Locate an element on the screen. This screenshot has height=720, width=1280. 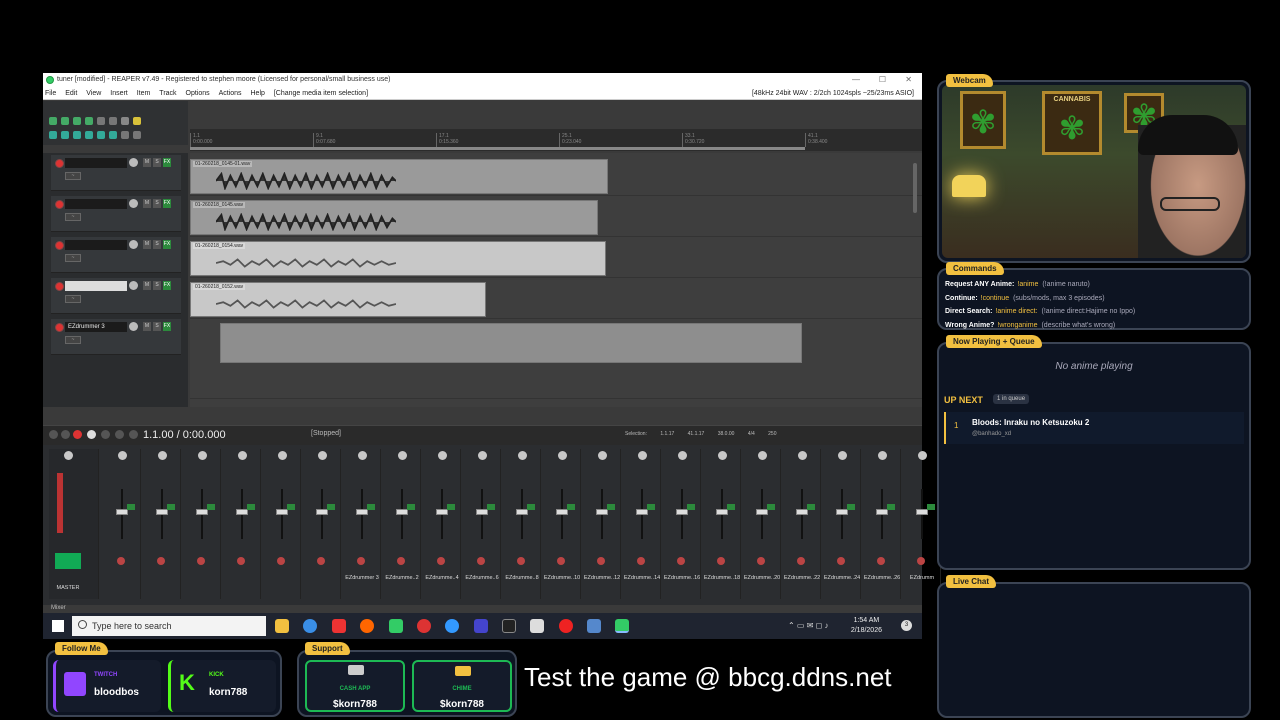
taskbar-clock: 1:54 AM 2/18/2026 is located at coordinates (866, 626).